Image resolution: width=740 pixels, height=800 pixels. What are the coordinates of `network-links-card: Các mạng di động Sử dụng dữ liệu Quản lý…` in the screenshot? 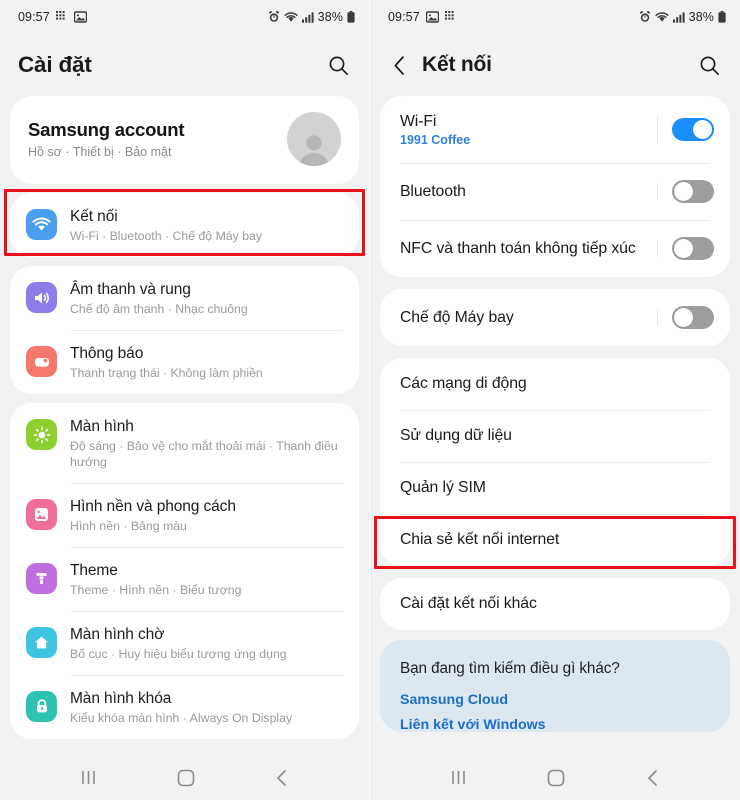 It's located at (555, 462).